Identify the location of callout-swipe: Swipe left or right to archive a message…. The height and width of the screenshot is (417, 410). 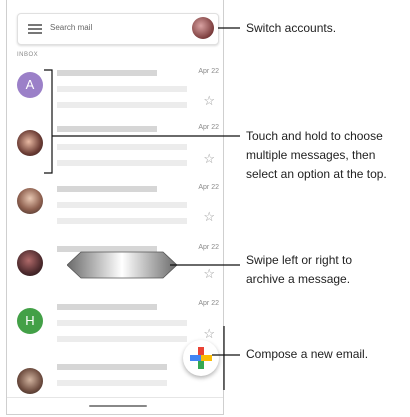
(299, 269).